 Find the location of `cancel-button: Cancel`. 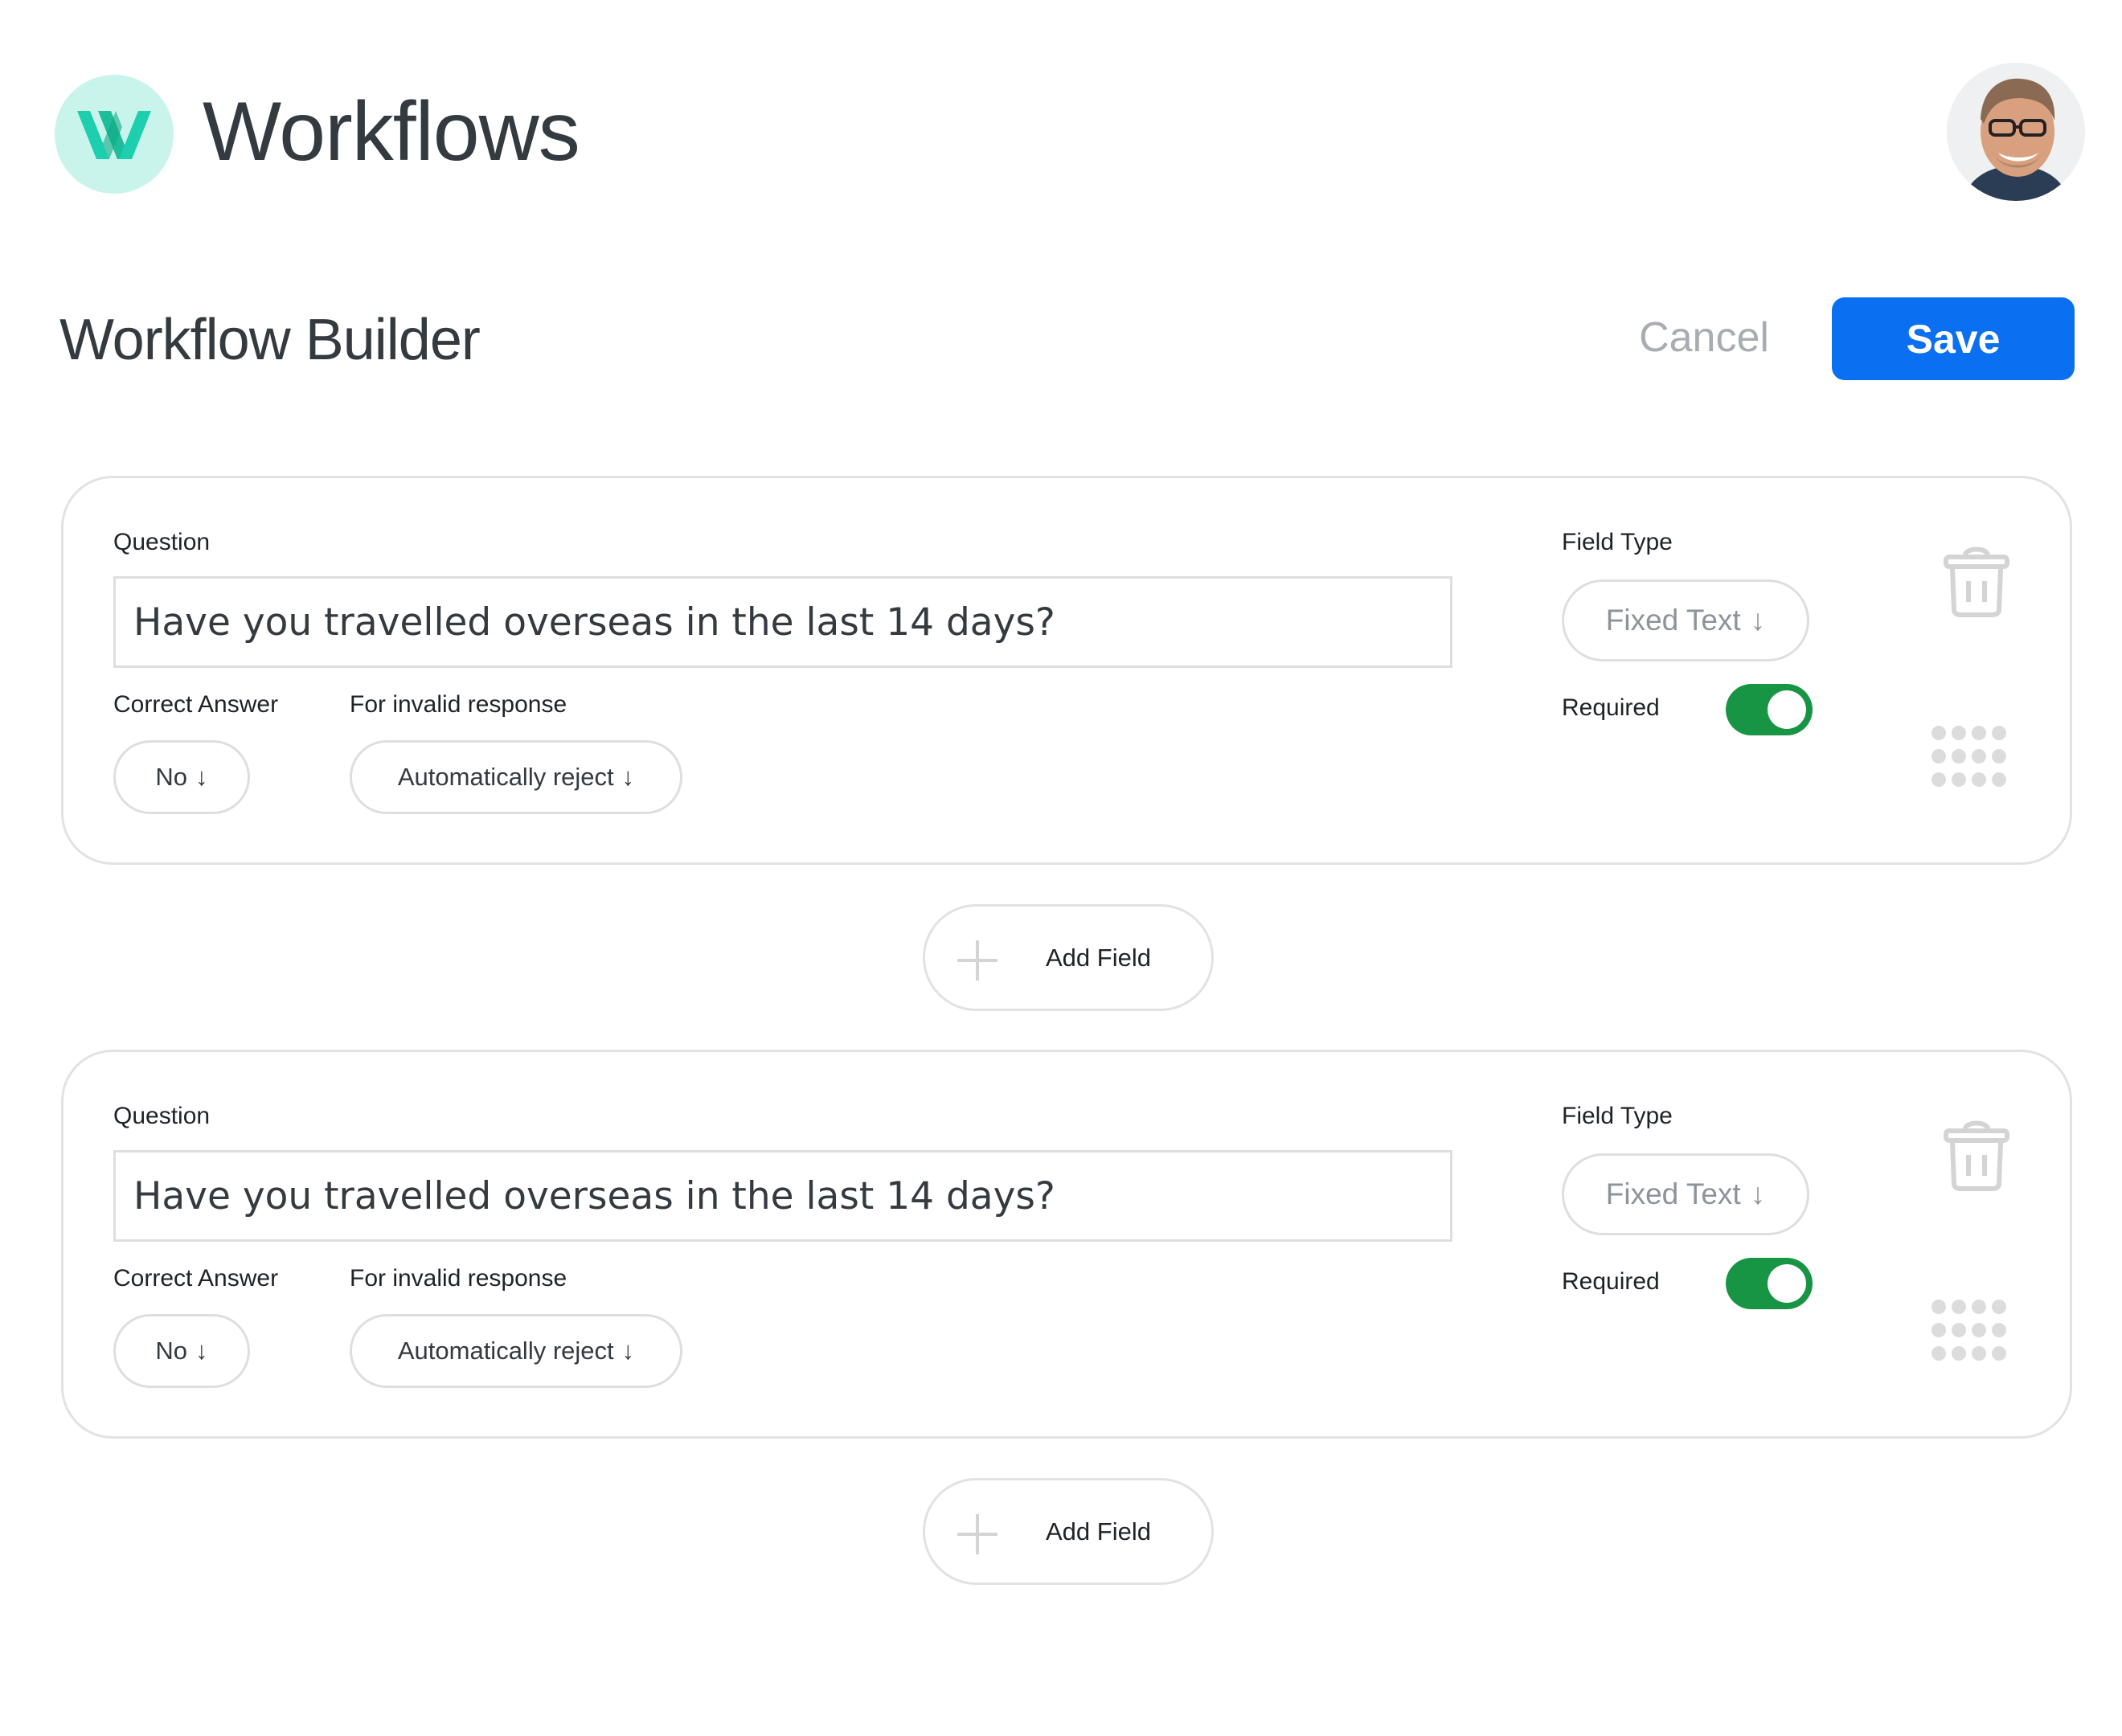

cancel-button: Cancel is located at coordinates (1704, 337).